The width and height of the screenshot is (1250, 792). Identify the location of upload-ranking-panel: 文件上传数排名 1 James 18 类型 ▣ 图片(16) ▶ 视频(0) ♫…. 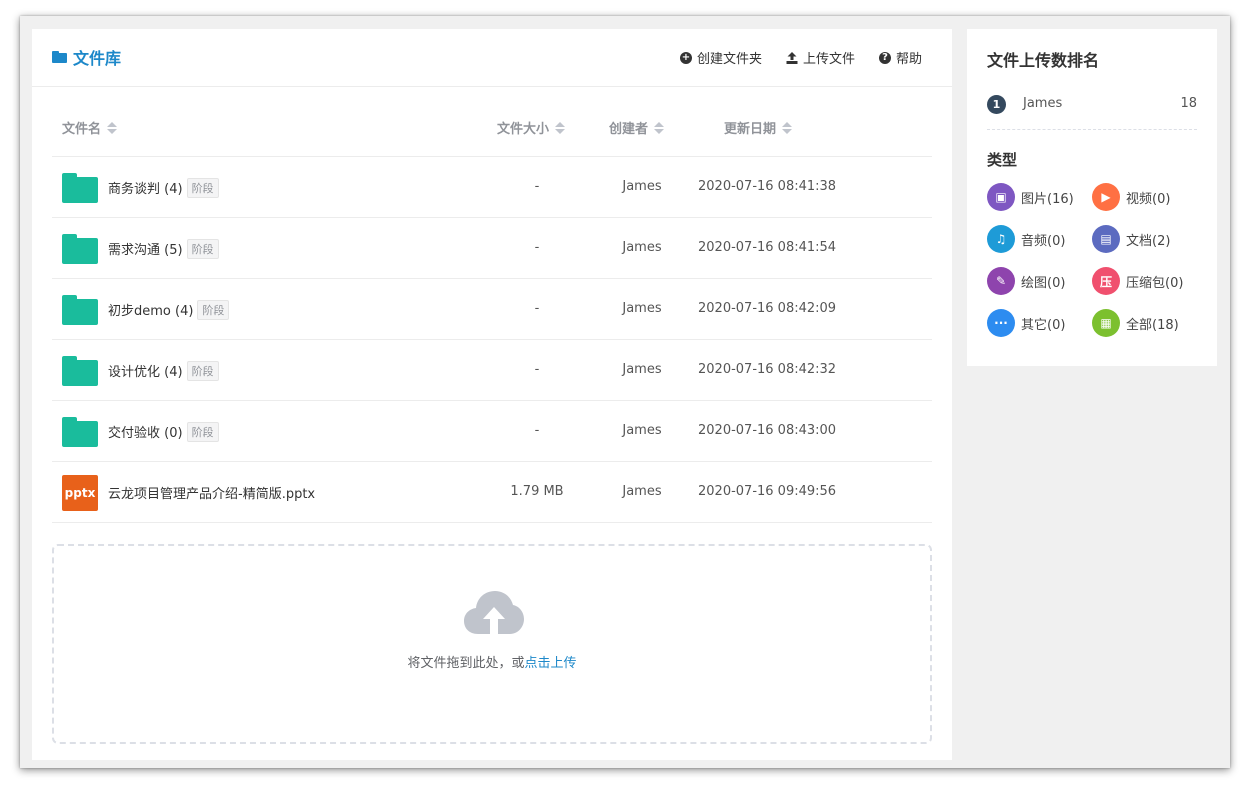
(1092, 197).